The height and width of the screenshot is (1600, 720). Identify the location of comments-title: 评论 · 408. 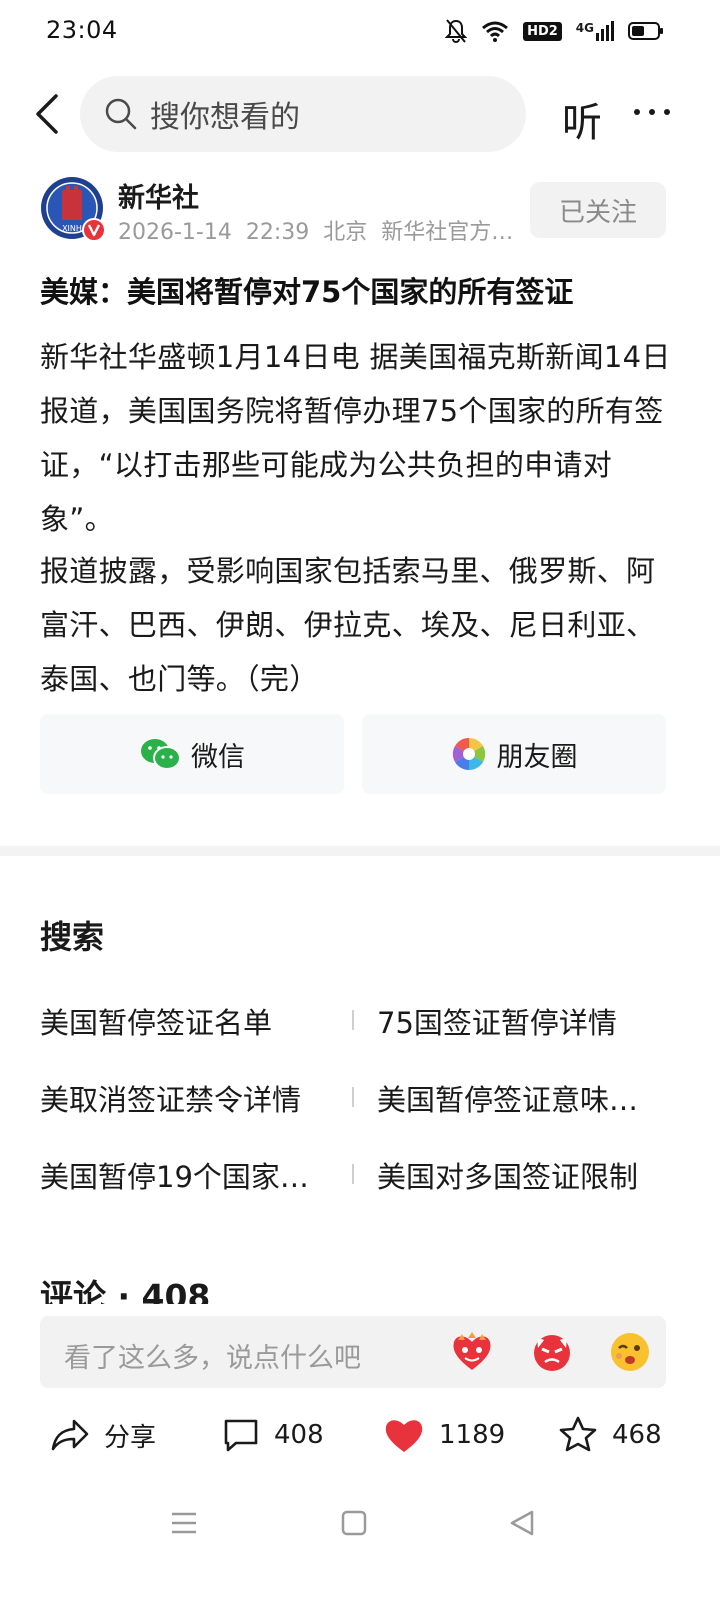
(125, 1290).